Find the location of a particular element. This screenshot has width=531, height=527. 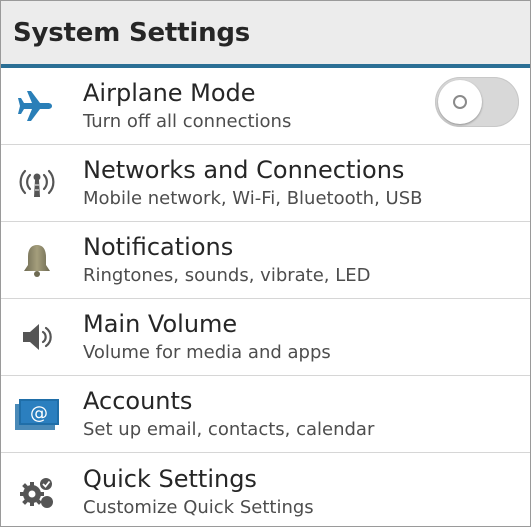

header-bar: System Settings is located at coordinates (265, 34).